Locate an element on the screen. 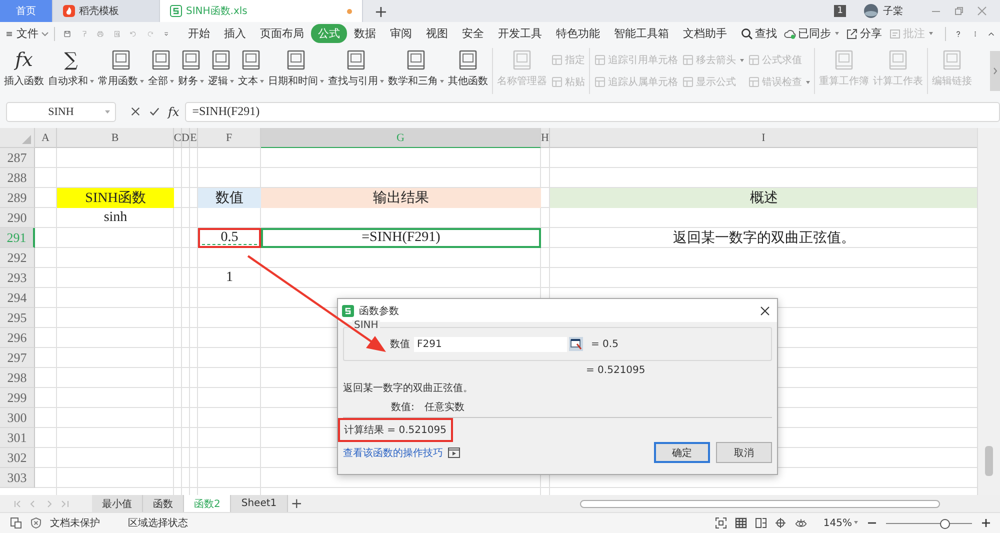 This screenshot has height=533, width=1000. fullscreen-icon is located at coordinates (721, 523).